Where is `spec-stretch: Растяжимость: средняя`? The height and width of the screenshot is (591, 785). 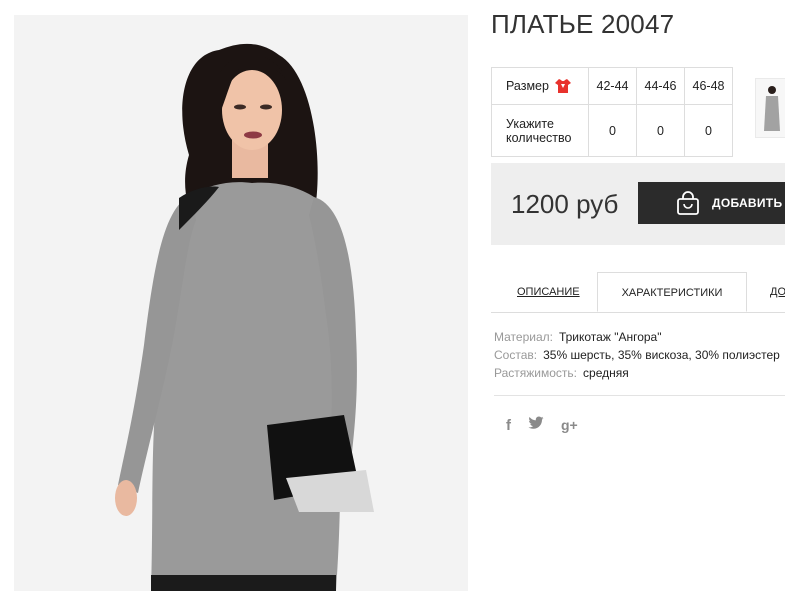
spec-stretch: Растяжимость: средняя is located at coordinates (637, 373).